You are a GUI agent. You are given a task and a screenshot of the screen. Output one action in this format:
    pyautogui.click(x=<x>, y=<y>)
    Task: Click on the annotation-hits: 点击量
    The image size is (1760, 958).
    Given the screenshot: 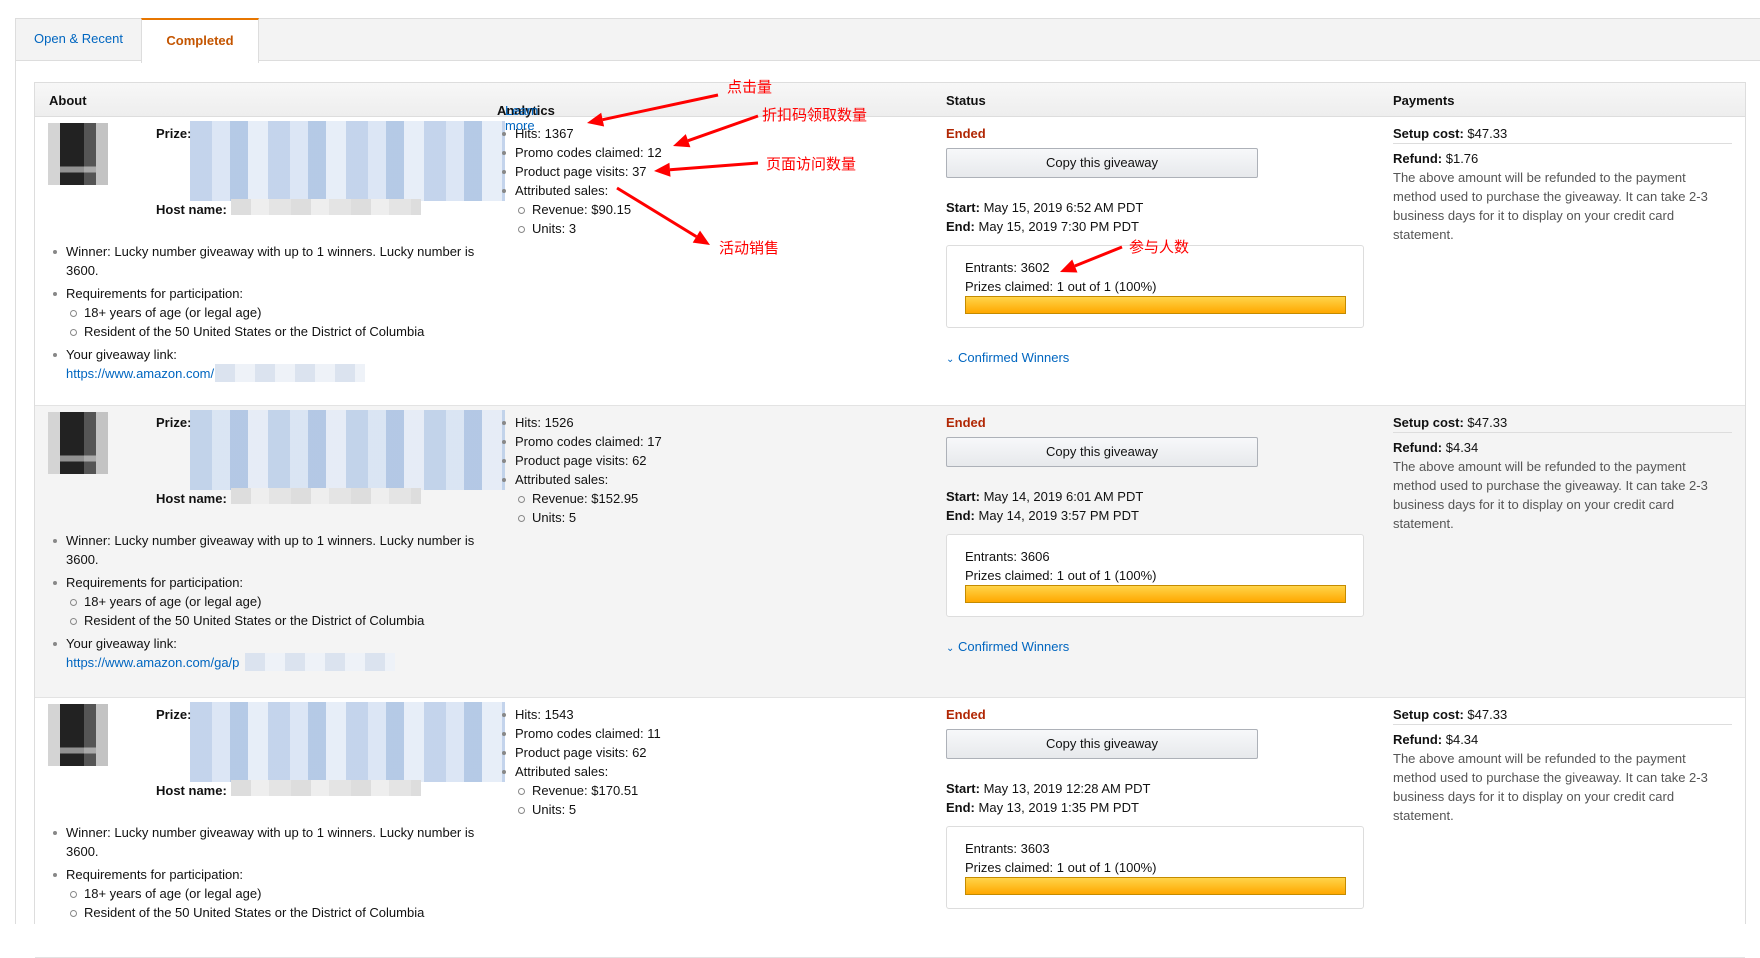 What is the action you would take?
    pyautogui.click(x=750, y=87)
    